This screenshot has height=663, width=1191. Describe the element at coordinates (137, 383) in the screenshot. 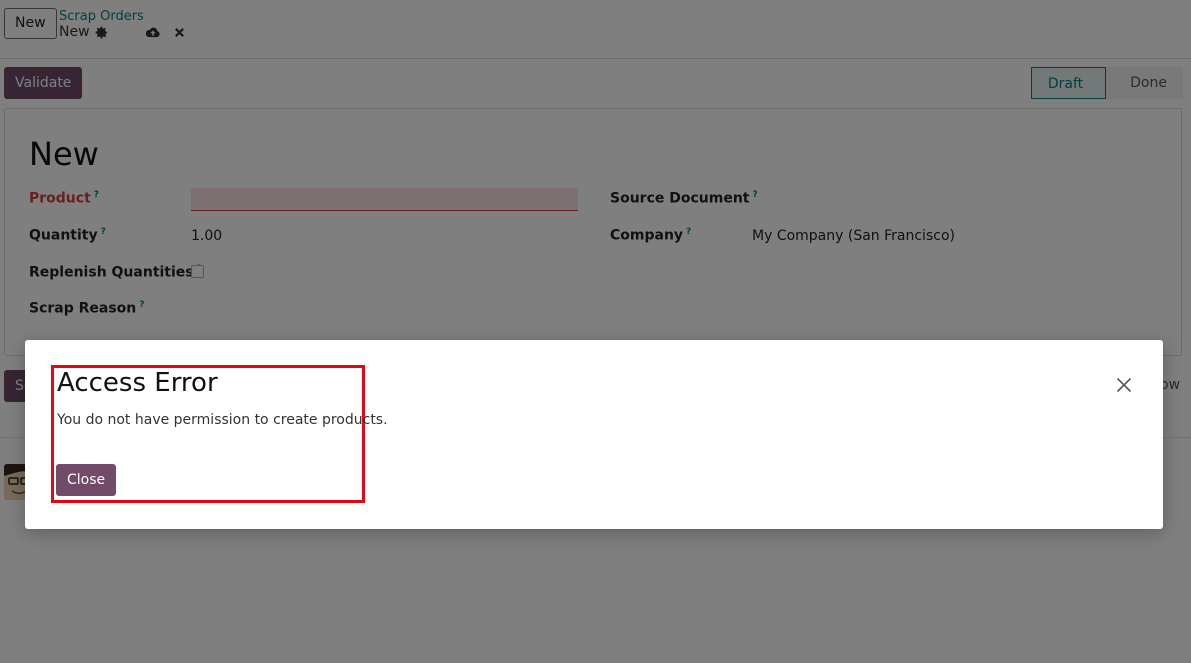

I see `dialog-title: Access Error` at that location.